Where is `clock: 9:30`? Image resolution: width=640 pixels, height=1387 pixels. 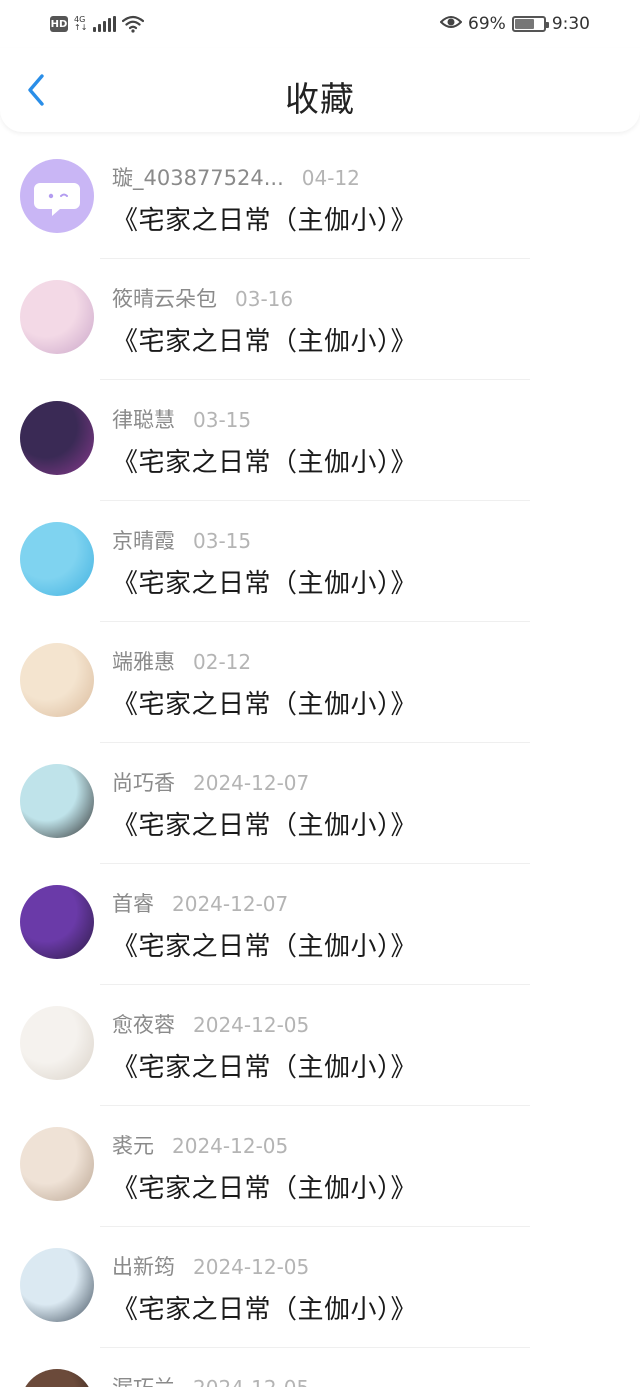
clock: 9:30 is located at coordinates (570, 24).